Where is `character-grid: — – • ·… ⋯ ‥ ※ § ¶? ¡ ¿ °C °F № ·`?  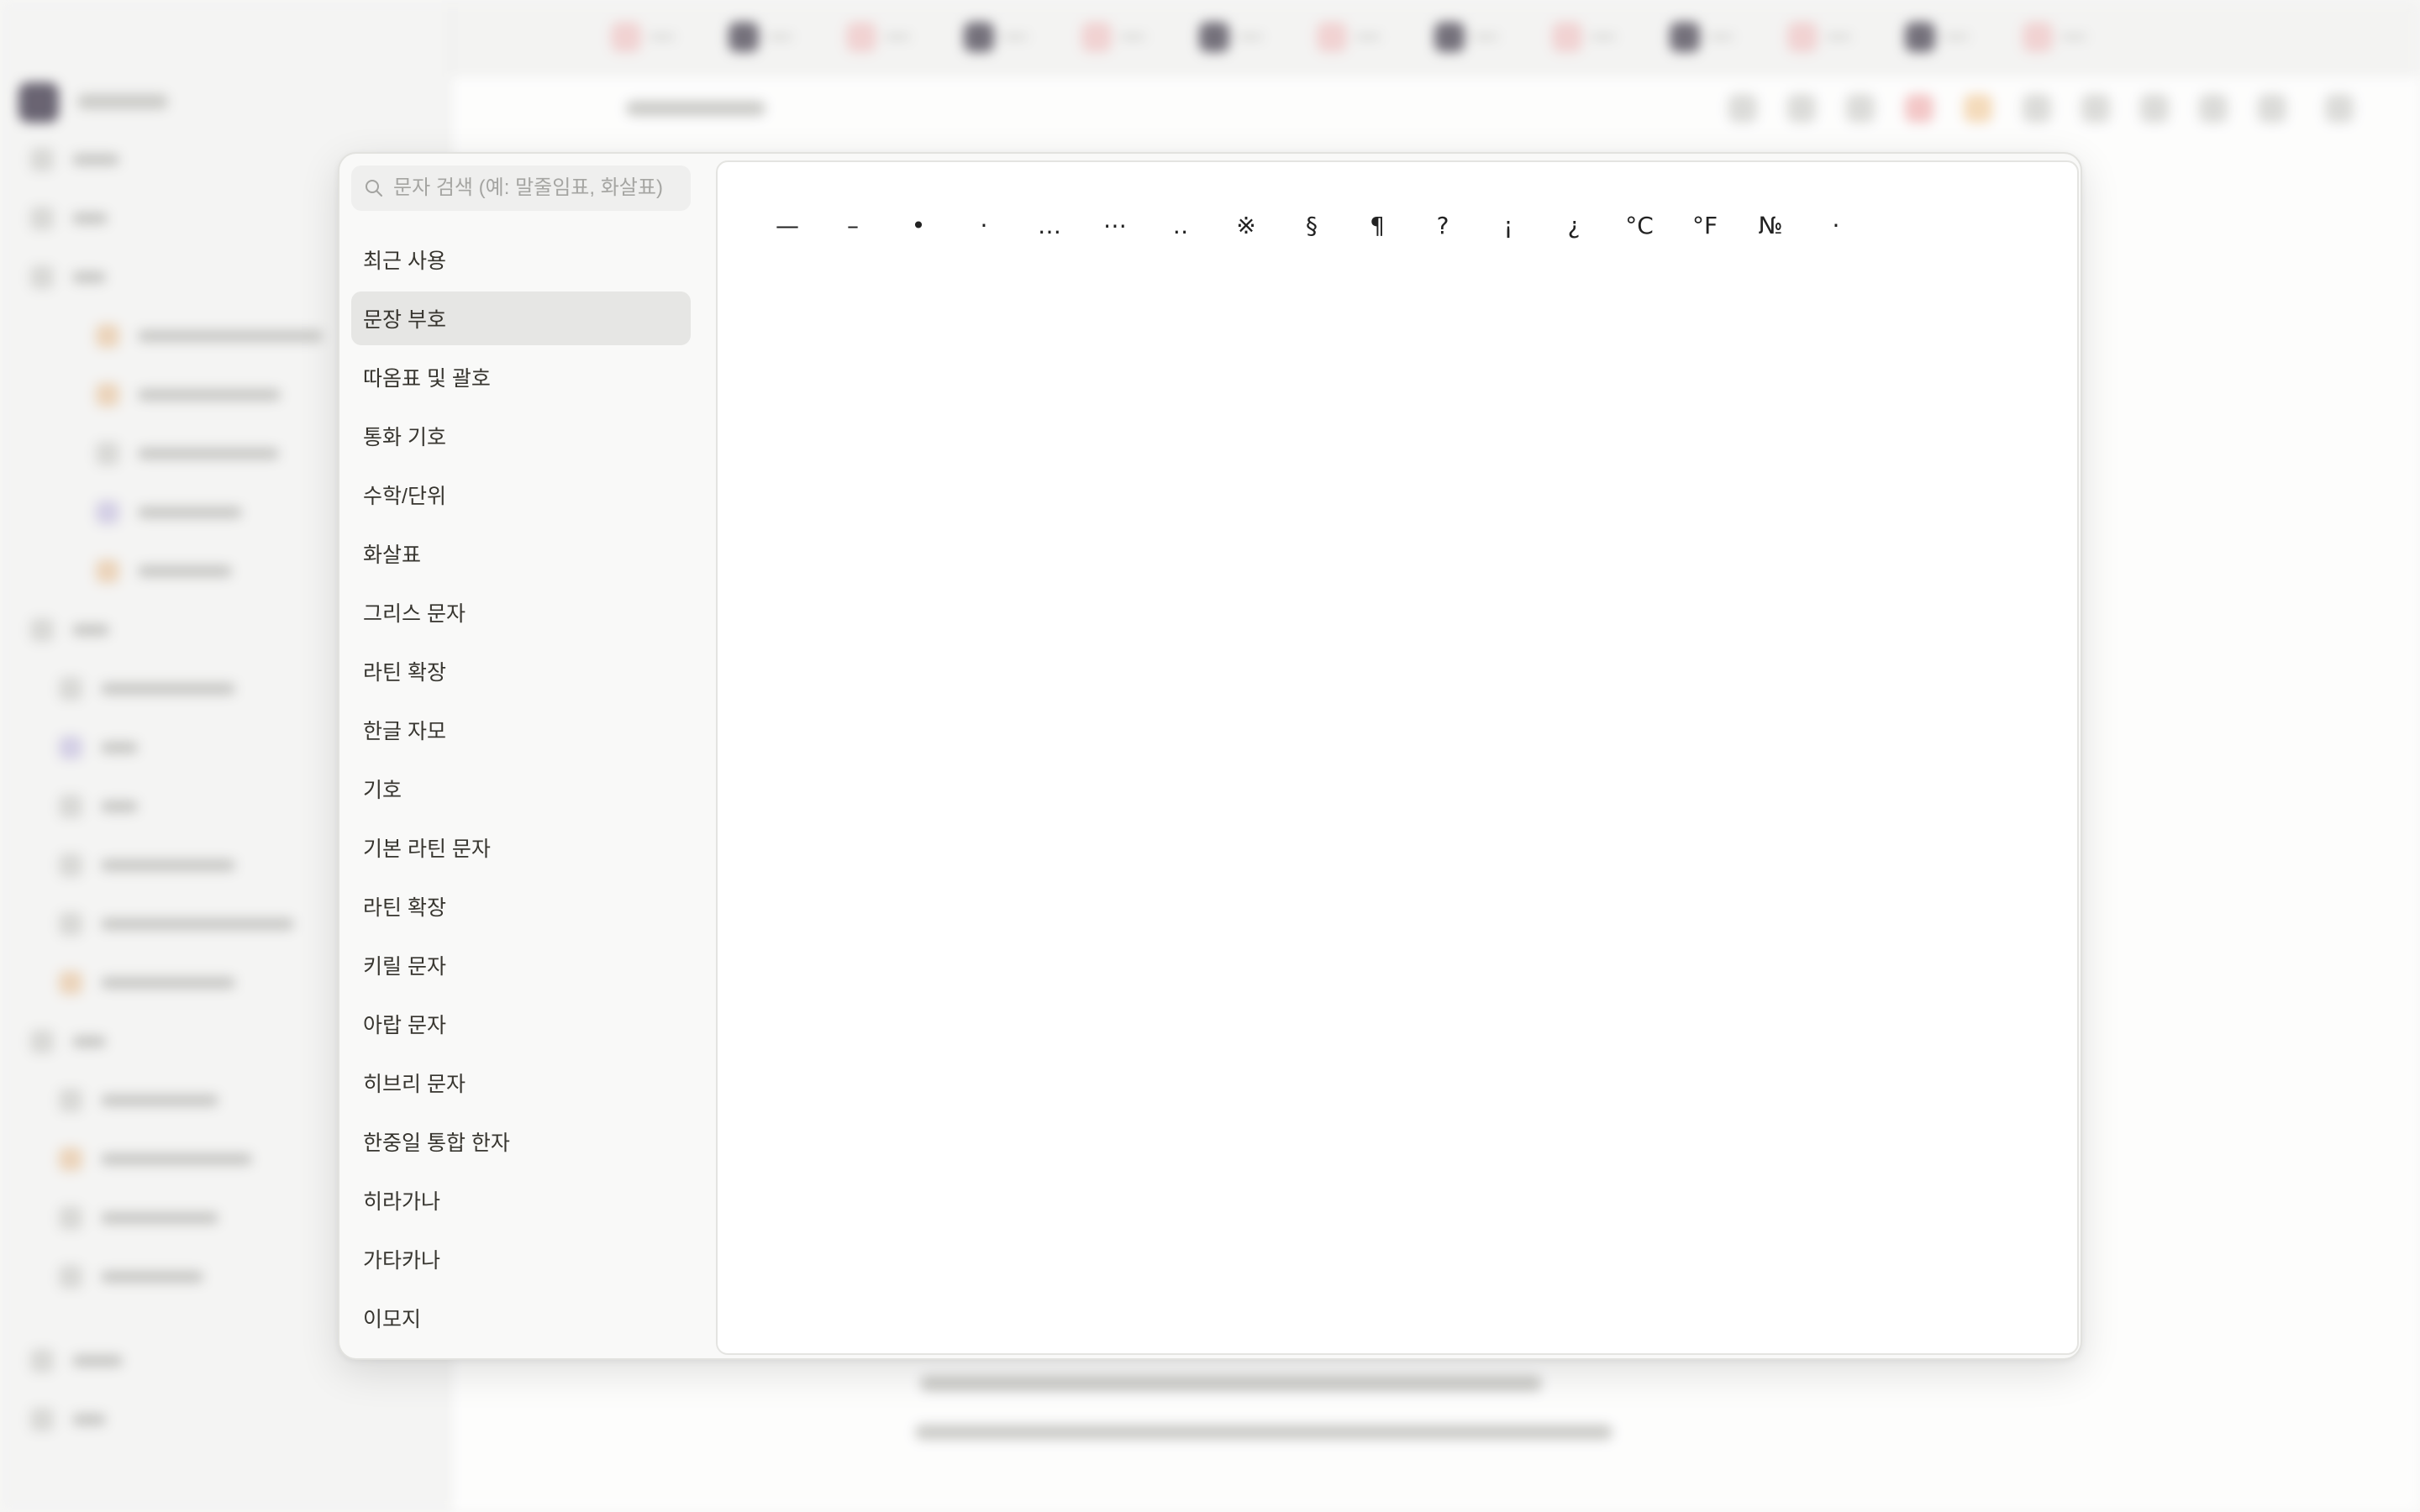
character-grid: — – • ·… ⋯ ‥ ※ § ¶? ¡ ¿ °C °F № · is located at coordinates (1312, 225).